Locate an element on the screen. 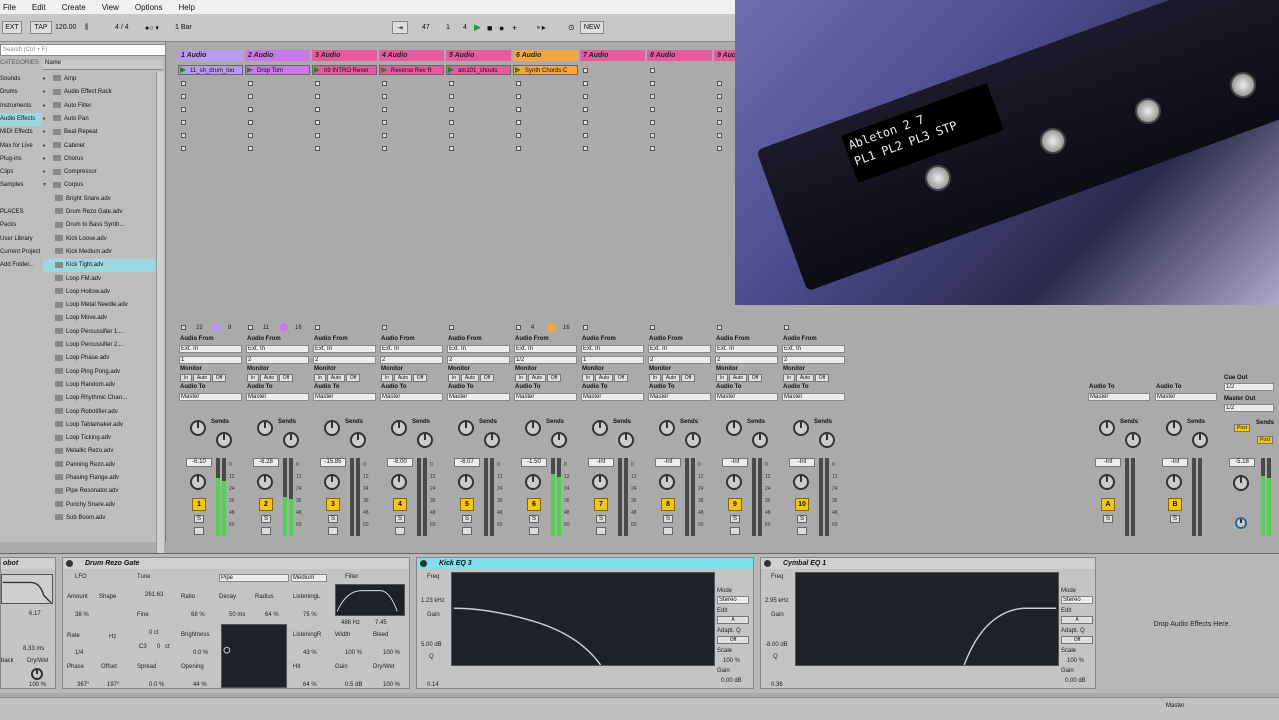  category-item: Plug-ins is located at coordinates (21, 159).